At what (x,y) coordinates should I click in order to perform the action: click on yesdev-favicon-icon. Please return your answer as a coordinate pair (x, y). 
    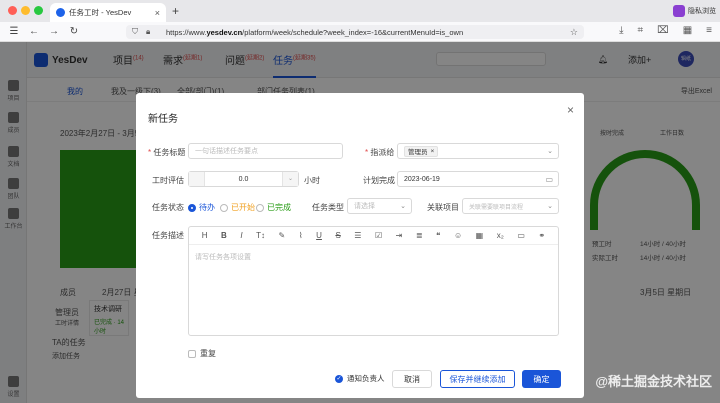
    Looking at the image, I should click on (60, 12).